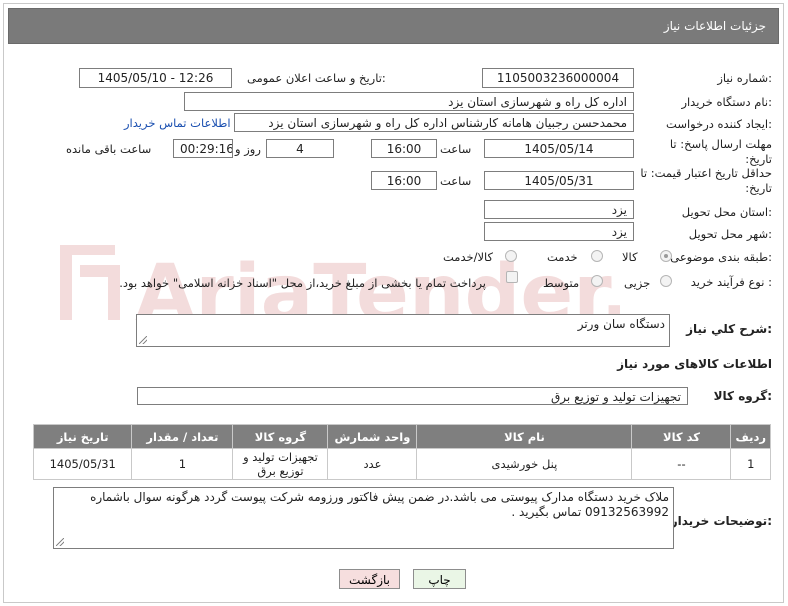 The width and height of the screenshot is (788, 606). Describe the element at coordinates (597, 256) in the screenshot. I see `category-radio-service` at that location.